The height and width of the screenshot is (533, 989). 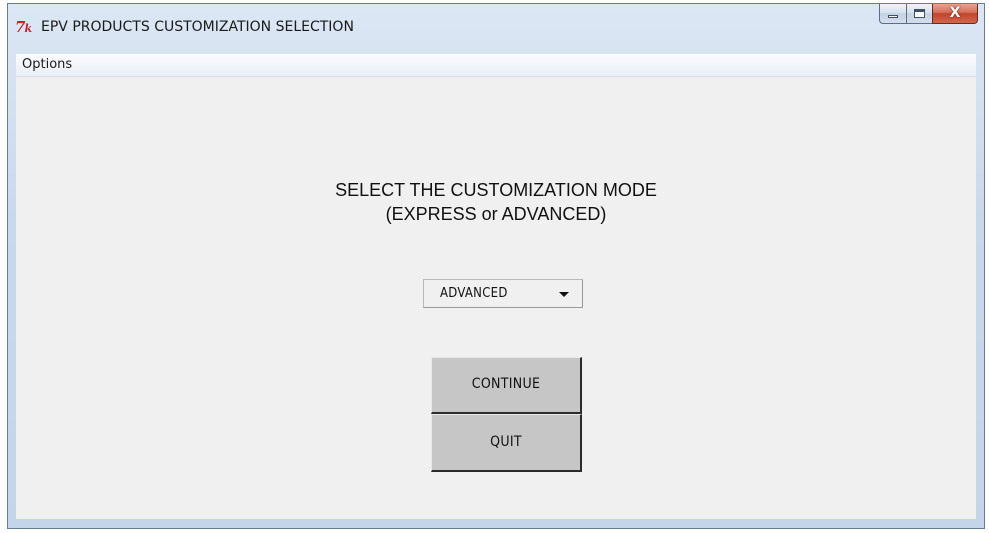 I want to click on quit-button: QUIT, so click(x=506, y=443).